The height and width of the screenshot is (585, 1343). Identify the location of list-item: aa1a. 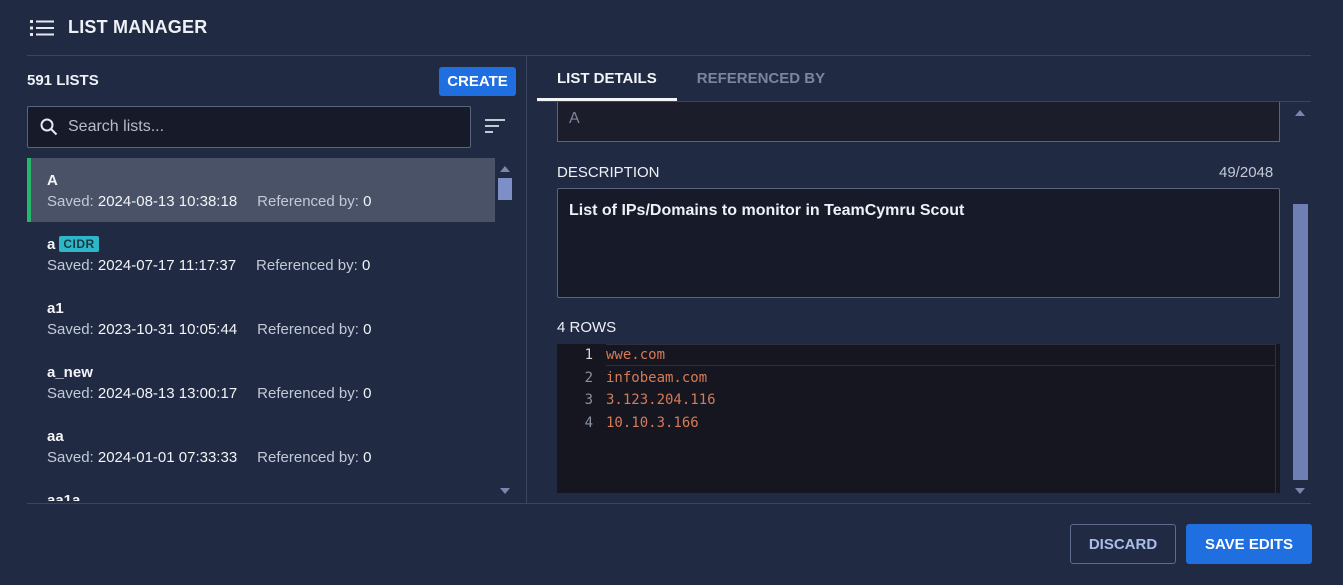
(261, 490).